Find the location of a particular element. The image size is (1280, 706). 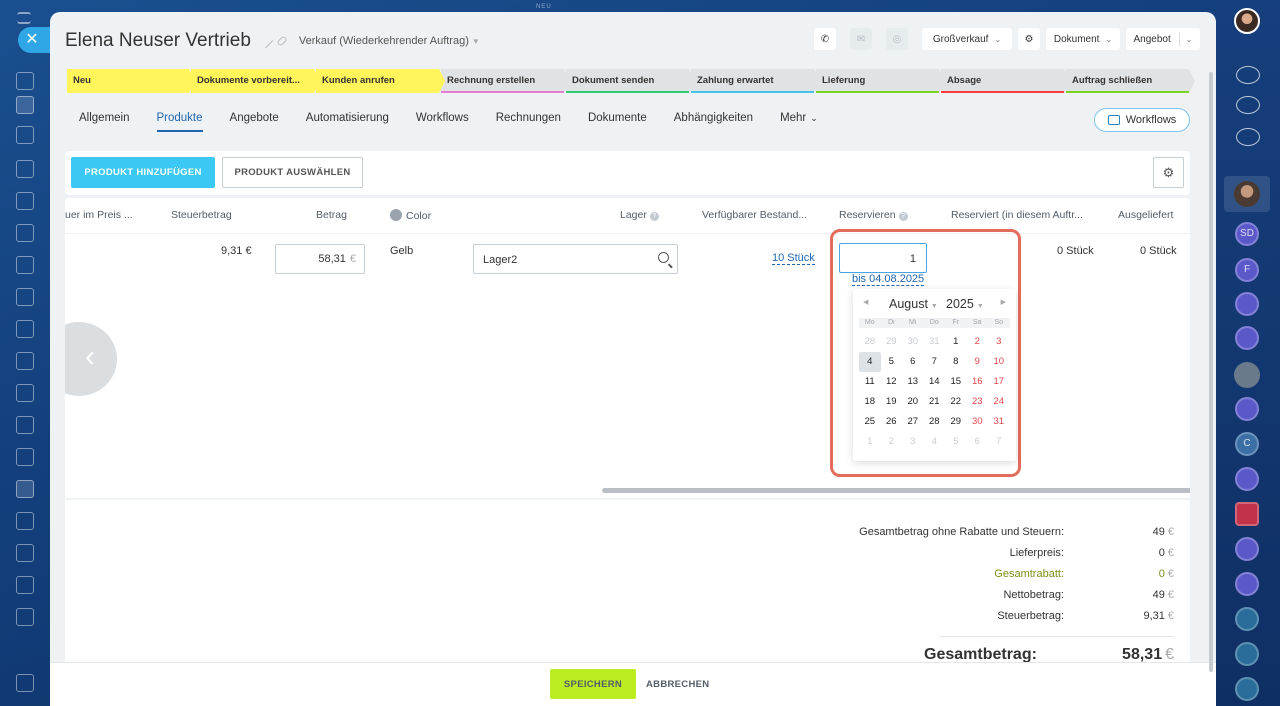

calendar-day: 25 is located at coordinates (870, 422).